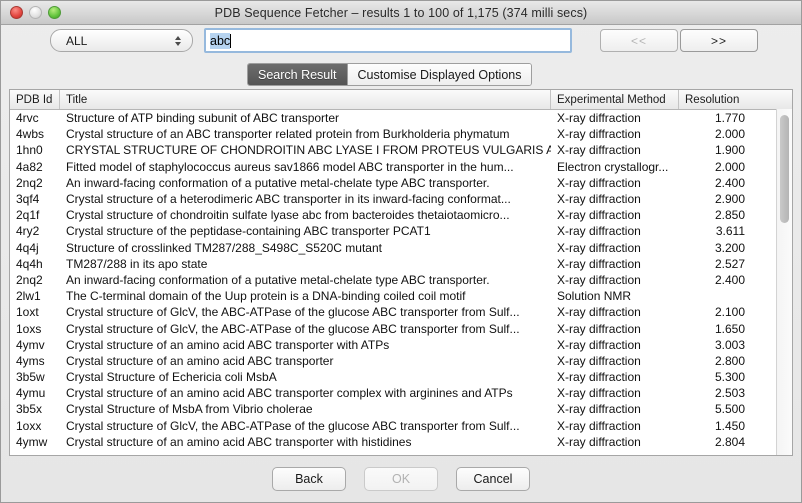  Describe the element at coordinates (615, 99) in the screenshot. I see `column-header-experimental-method: Experimental Method` at that location.